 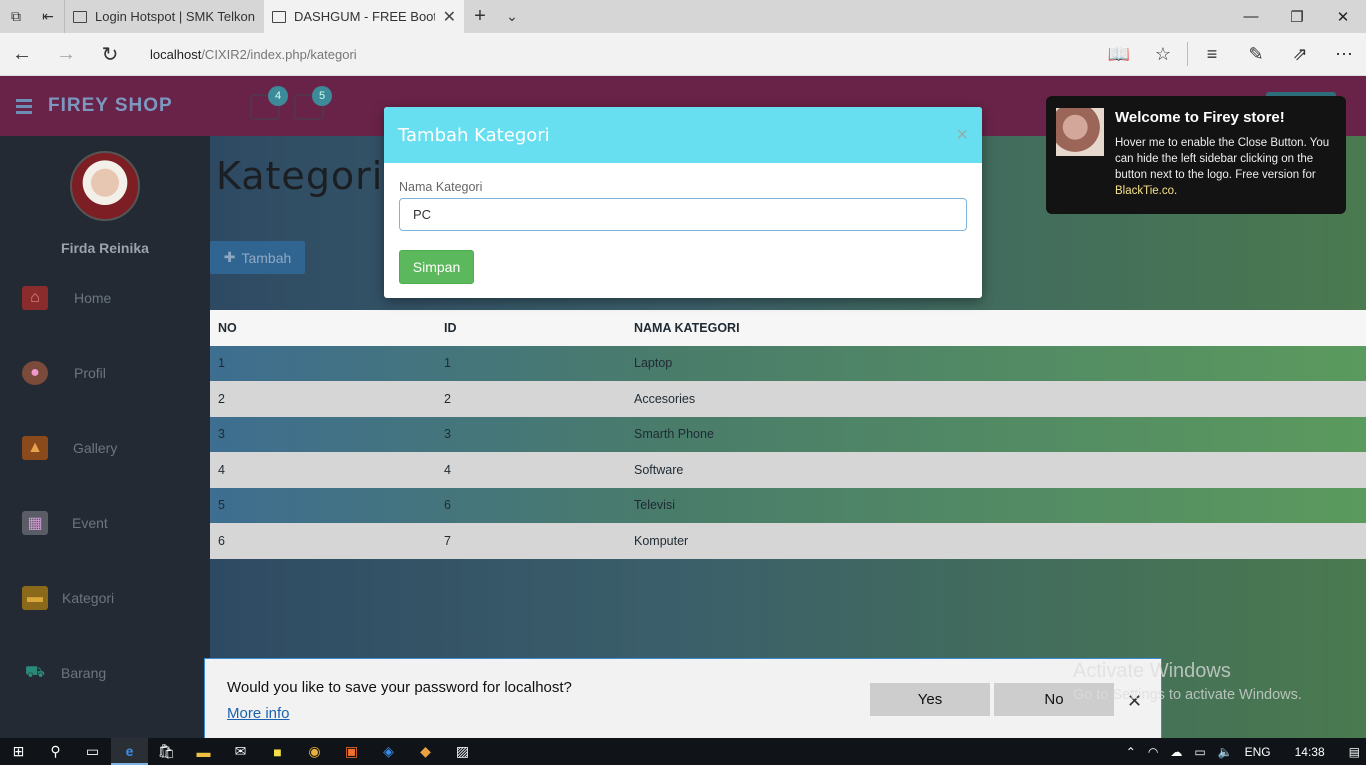 I want to click on cell-nama-kategori: Accesories, so click(x=665, y=398).